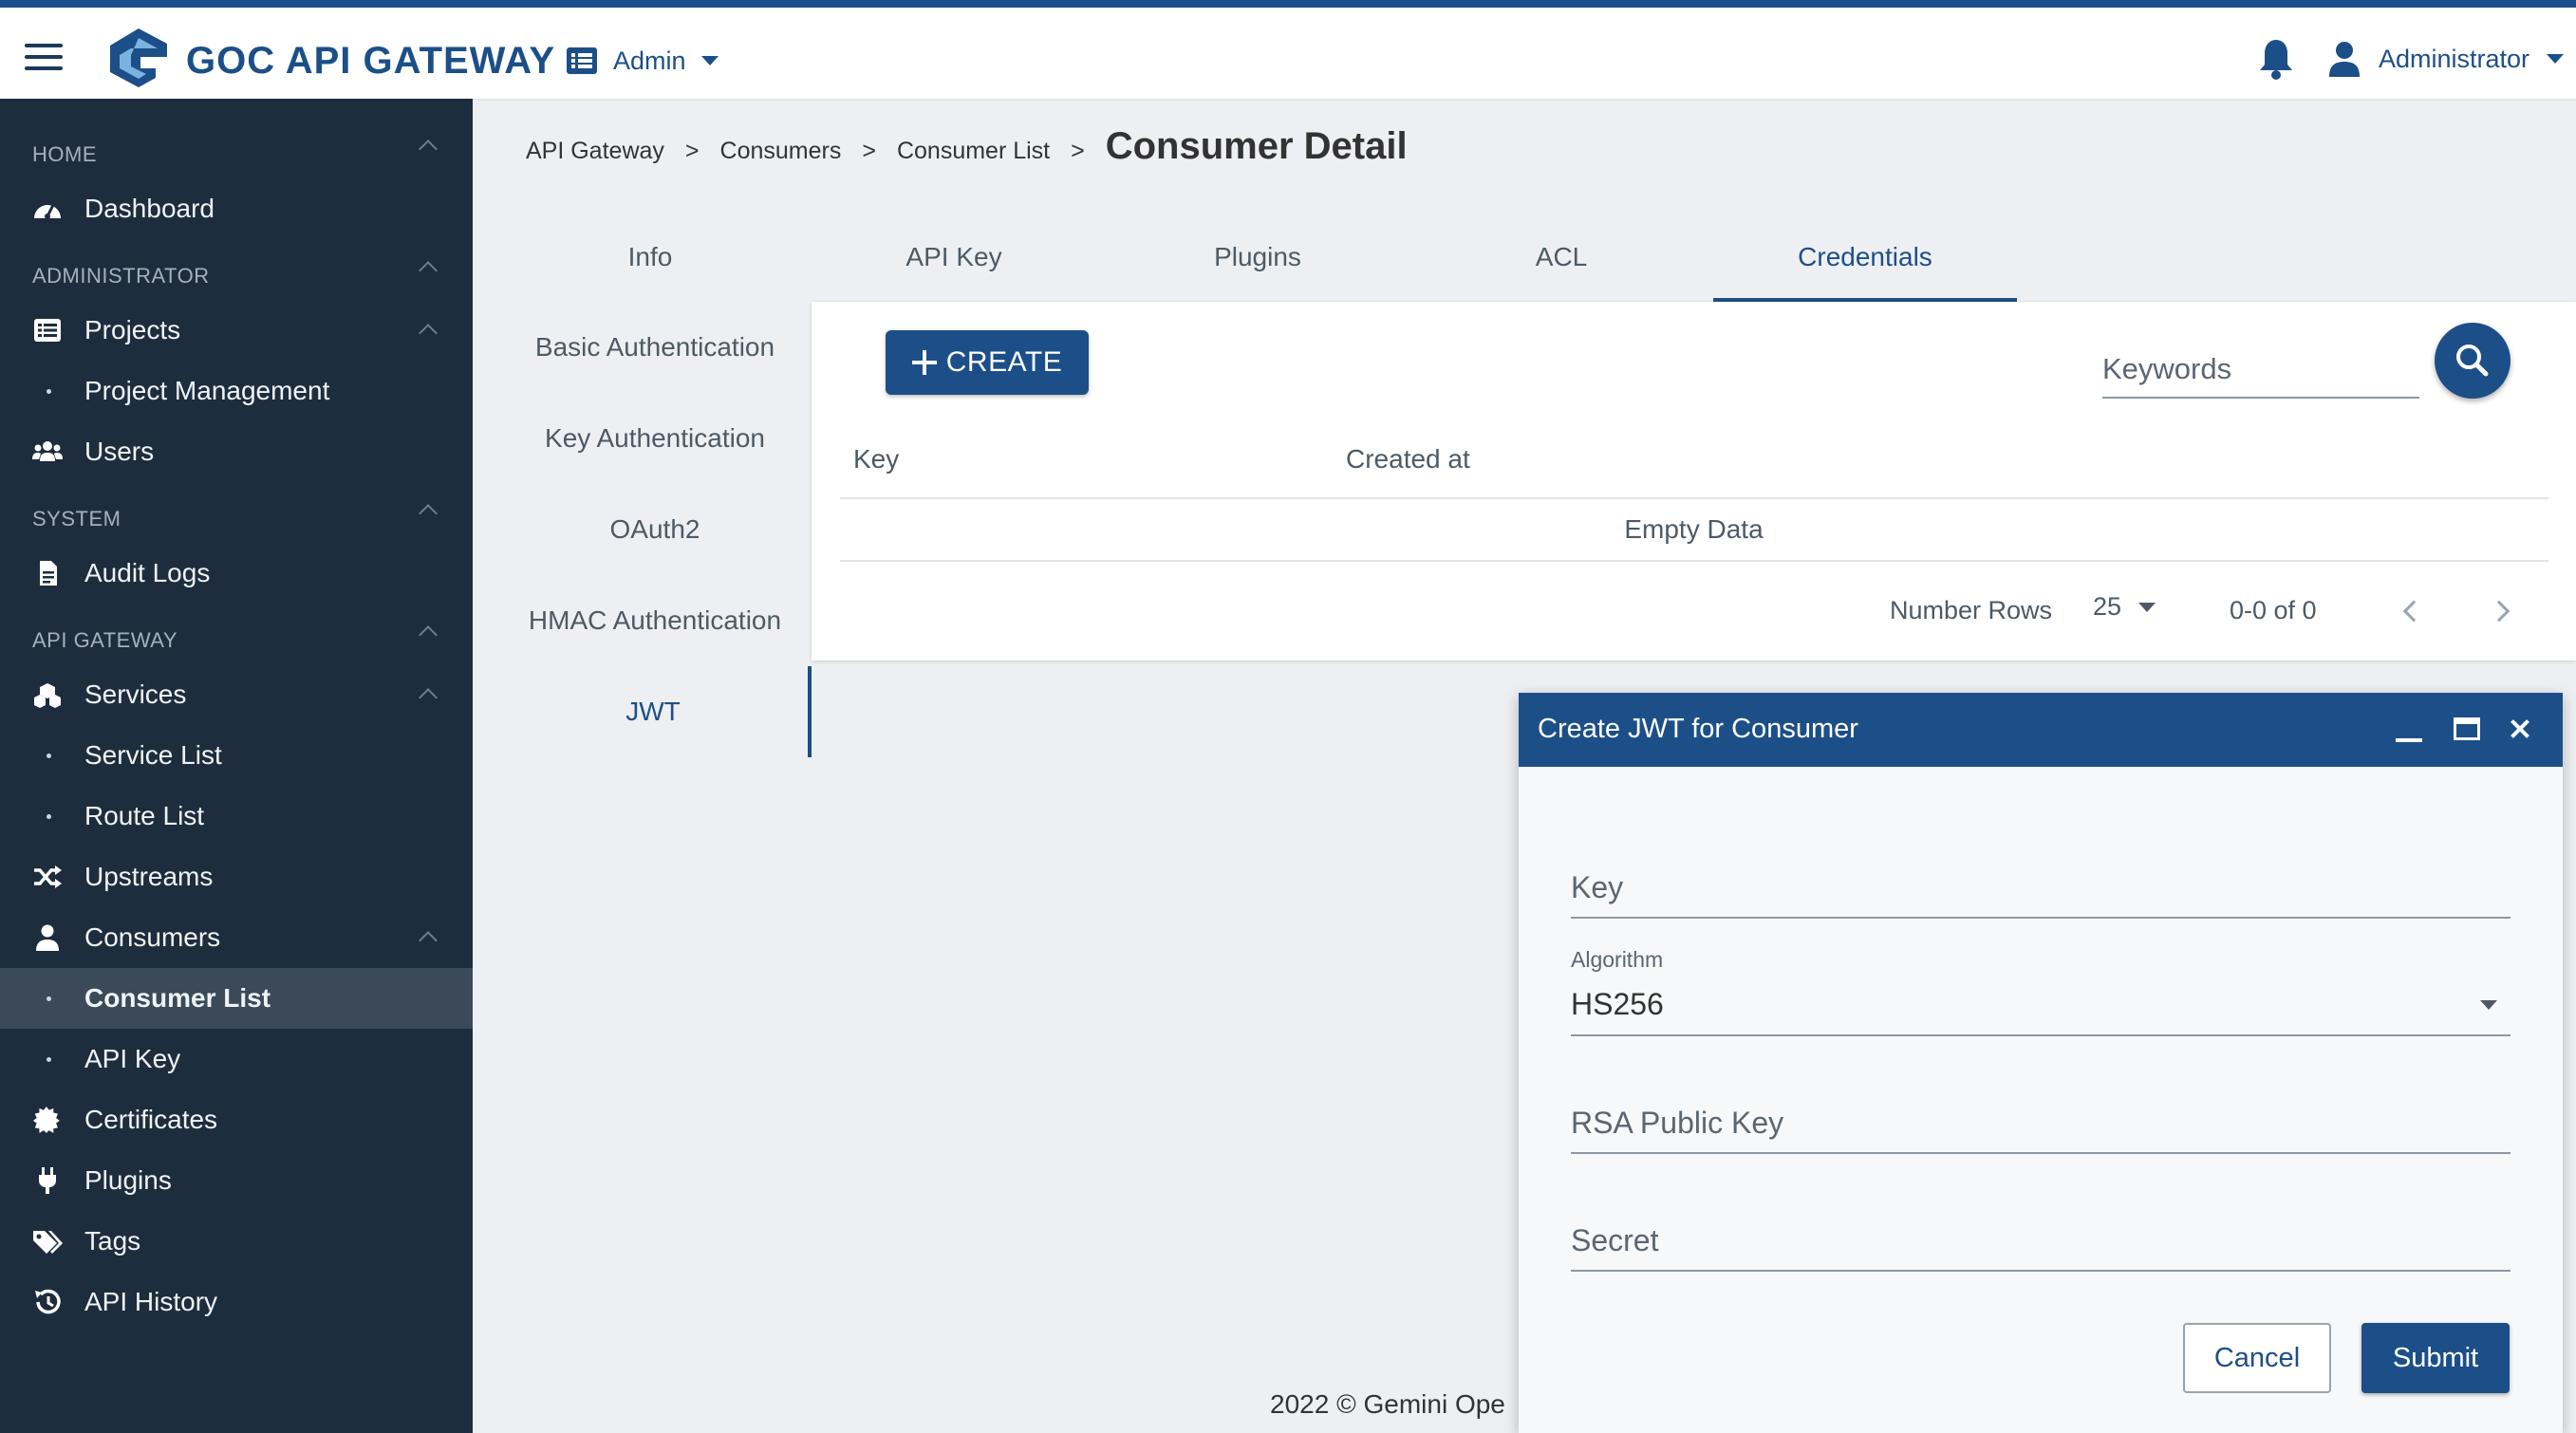  I want to click on secret-field, so click(2041, 1241).